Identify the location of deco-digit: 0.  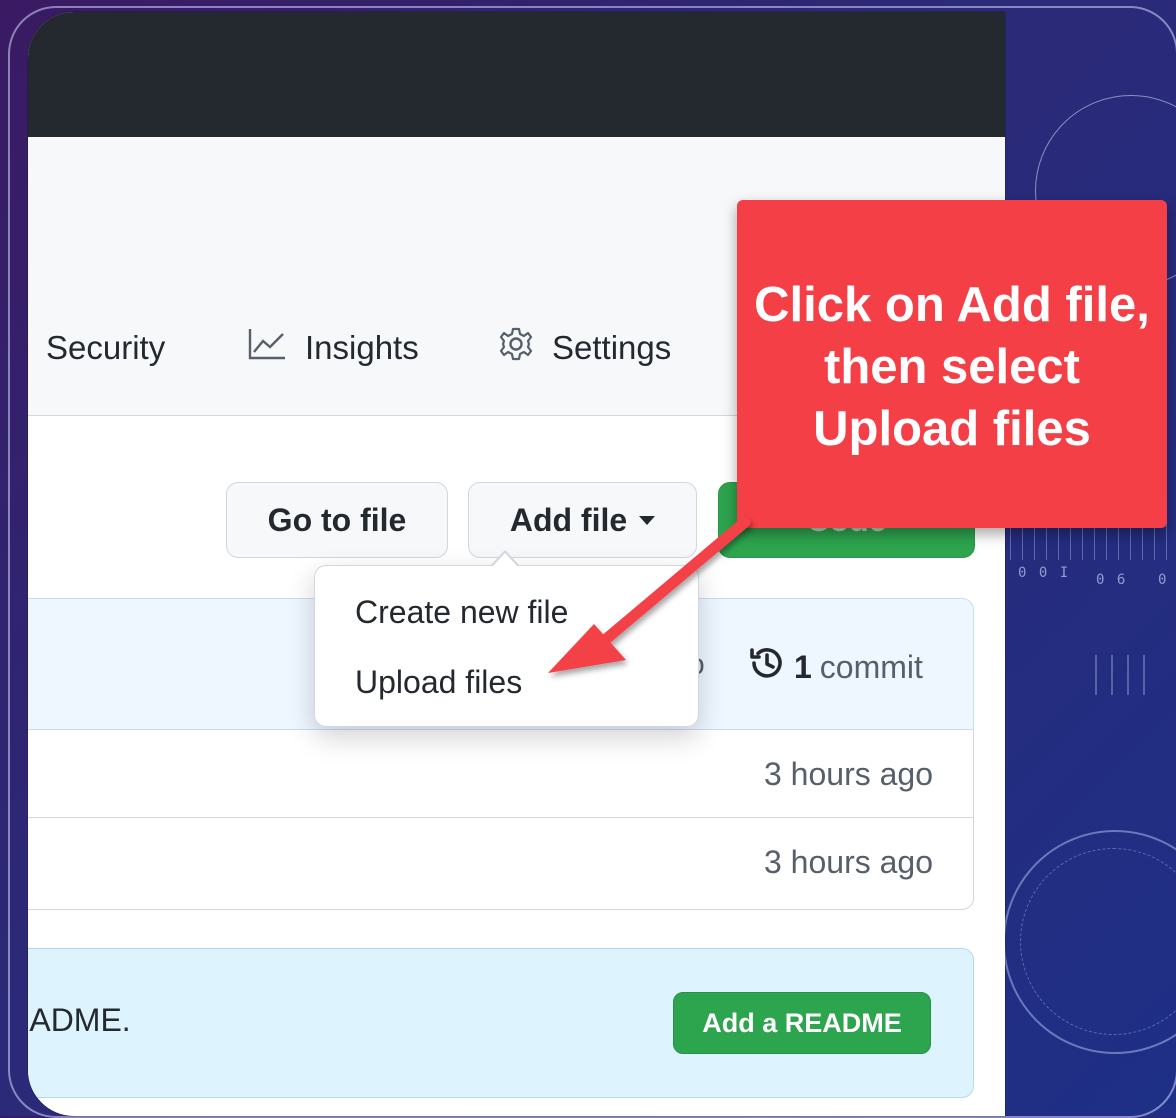
(1163, 580).